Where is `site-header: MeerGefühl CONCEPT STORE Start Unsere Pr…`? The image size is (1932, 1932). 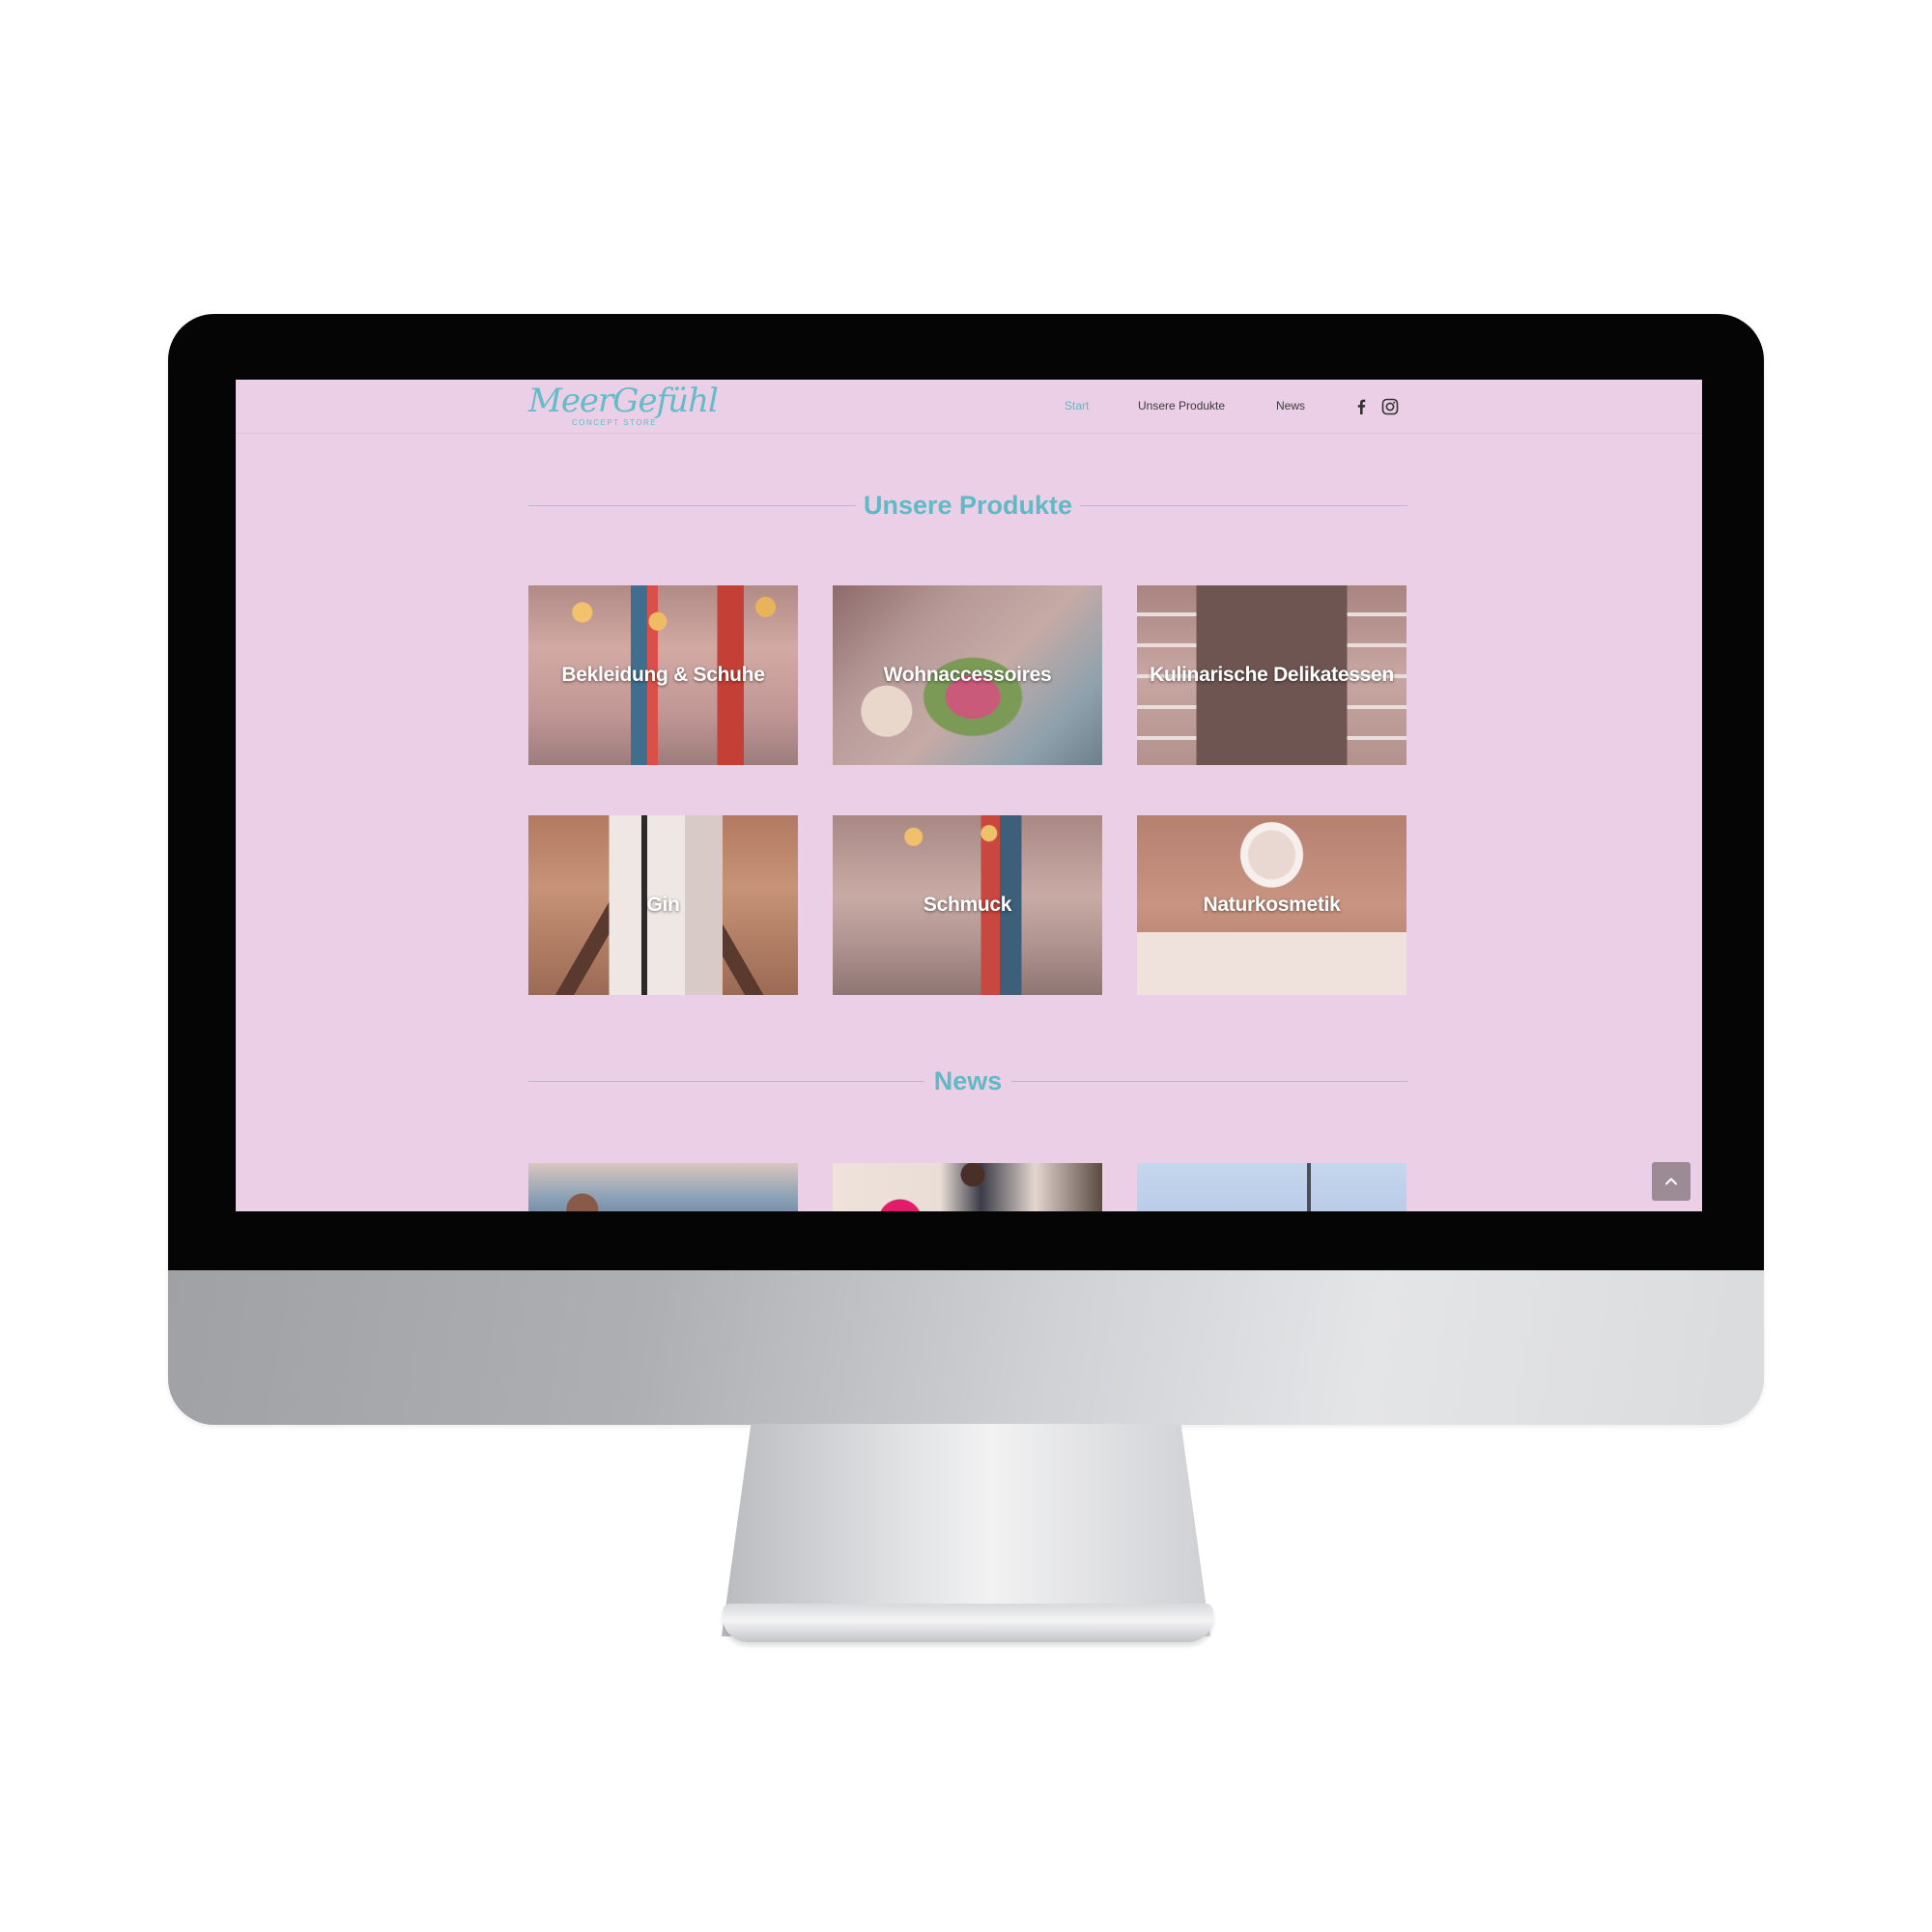
site-header: MeerGefühl CONCEPT STORE Start Unsere Pr… is located at coordinates (969, 407).